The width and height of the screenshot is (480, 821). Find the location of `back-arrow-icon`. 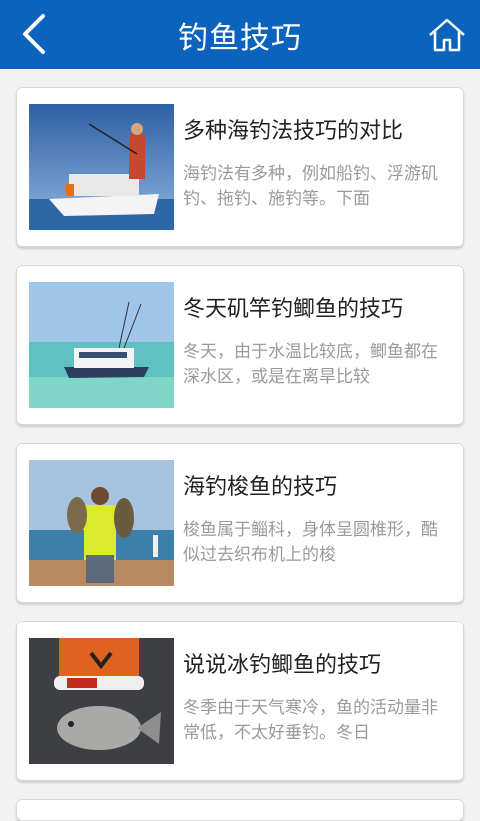

back-arrow-icon is located at coordinates (34, 34).